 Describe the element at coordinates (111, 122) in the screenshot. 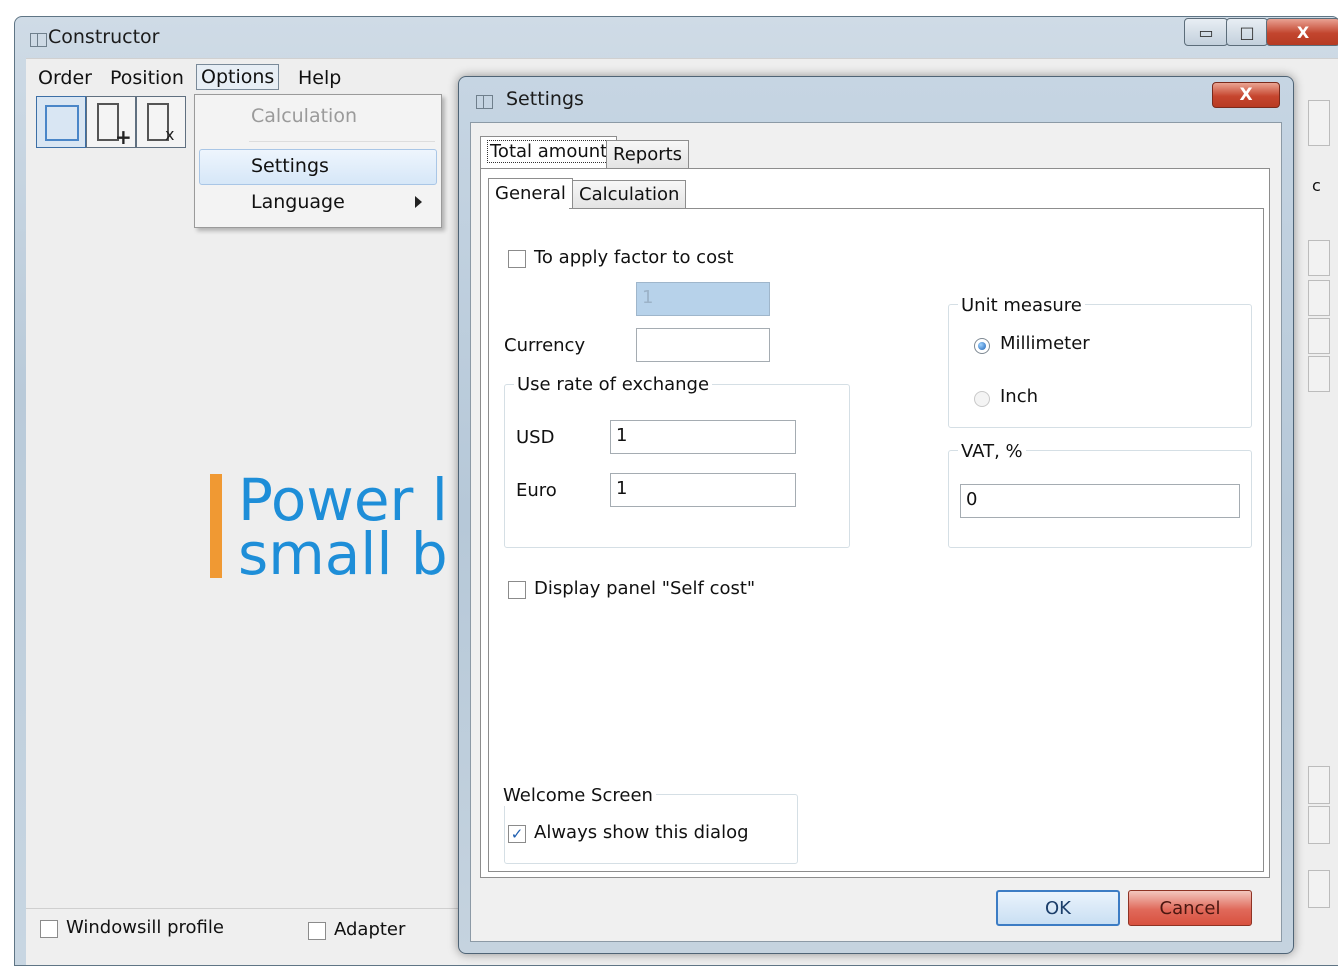

I see `toolbar-add-position-button: +` at that location.